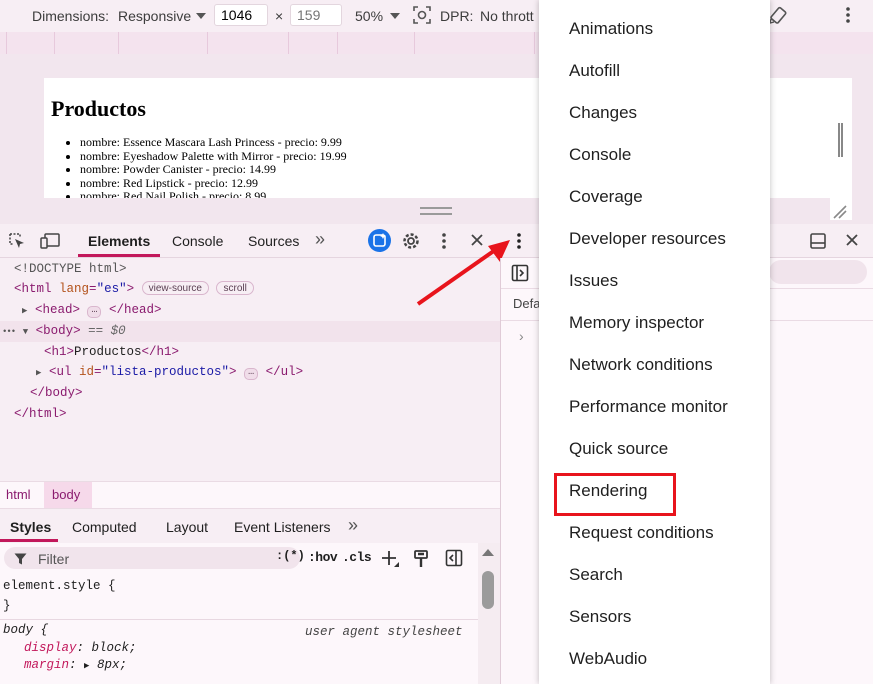 This screenshot has height=684, width=873. Describe the element at coordinates (488, 552) in the screenshot. I see `scroll-up-icon` at that location.